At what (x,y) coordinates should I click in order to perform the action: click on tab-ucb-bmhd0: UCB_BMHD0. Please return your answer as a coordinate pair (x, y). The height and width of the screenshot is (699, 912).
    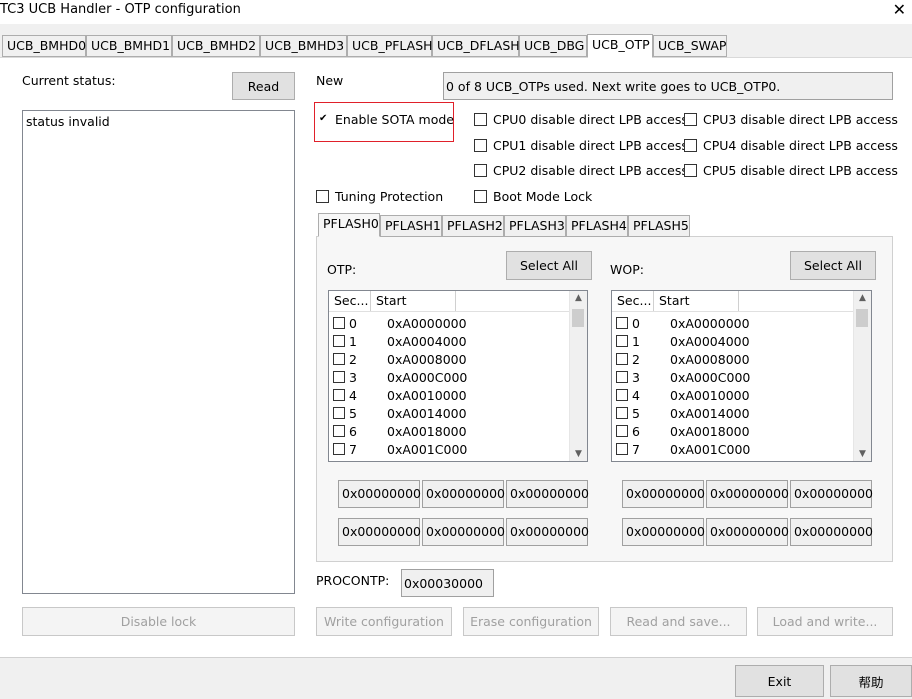
    Looking at the image, I should click on (44, 46).